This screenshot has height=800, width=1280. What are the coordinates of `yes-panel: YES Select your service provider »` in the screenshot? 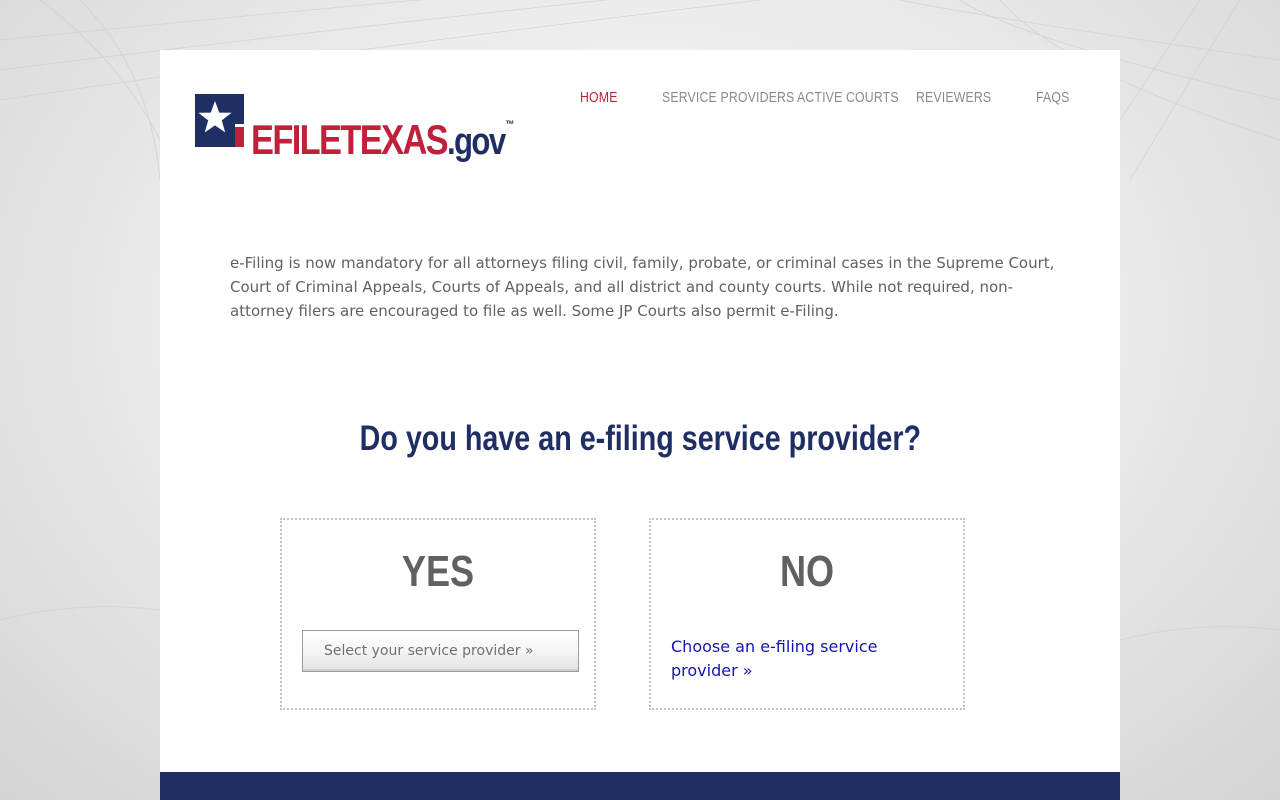 It's located at (438, 614).